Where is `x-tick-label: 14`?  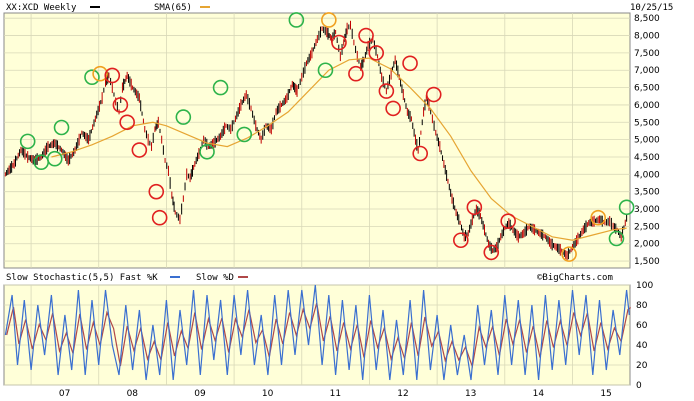 x-tick-label: 14 is located at coordinates (539, 394).